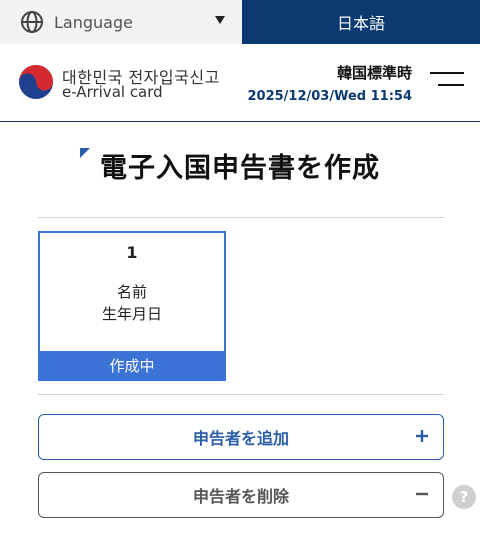 The height and width of the screenshot is (559, 480). Describe the element at coordinates (36, 82) in the screenshot. I see `taegeuk-logo-icon` at that location.